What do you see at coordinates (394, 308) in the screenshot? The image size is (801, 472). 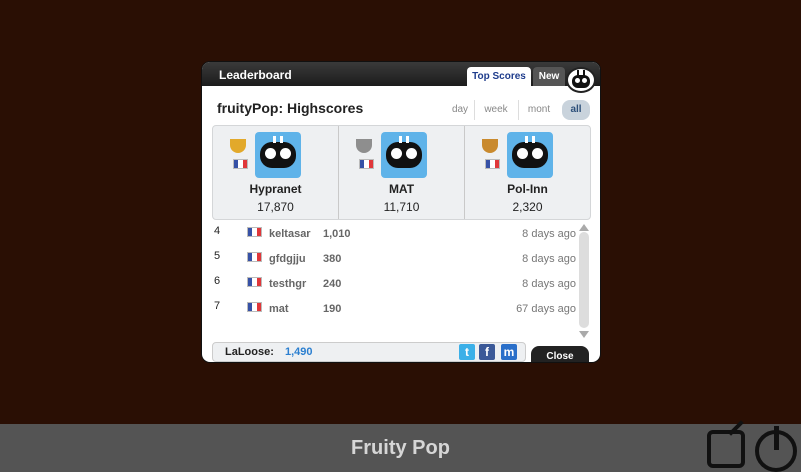 I see `list-item: 7 mat 190 67 days ago` at bounding box center [394, 308].